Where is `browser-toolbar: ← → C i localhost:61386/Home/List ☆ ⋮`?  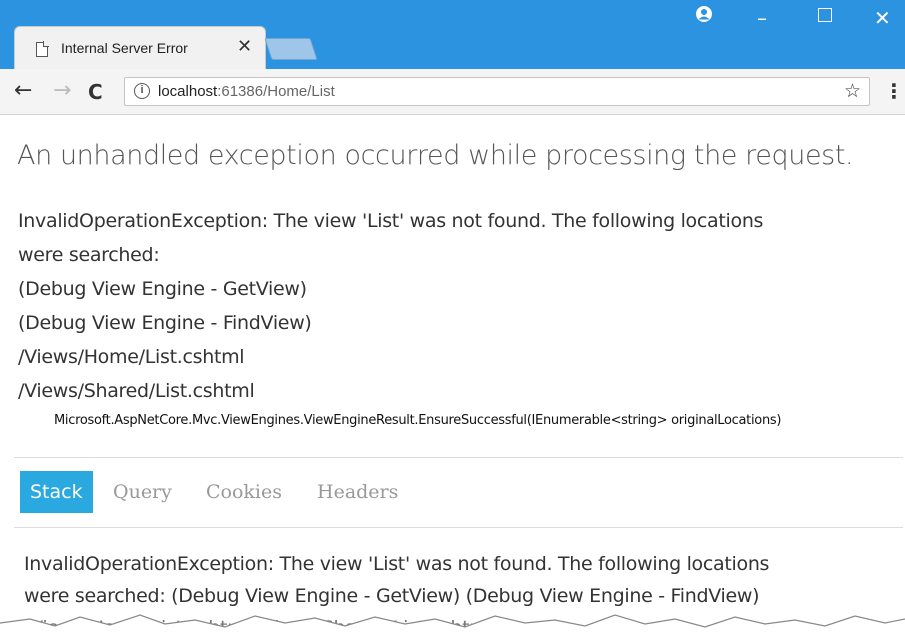 browser-toolbar: ← → C i localhost:61386/Home/List ☆ ⋮ is located at coordinates (452, 92).